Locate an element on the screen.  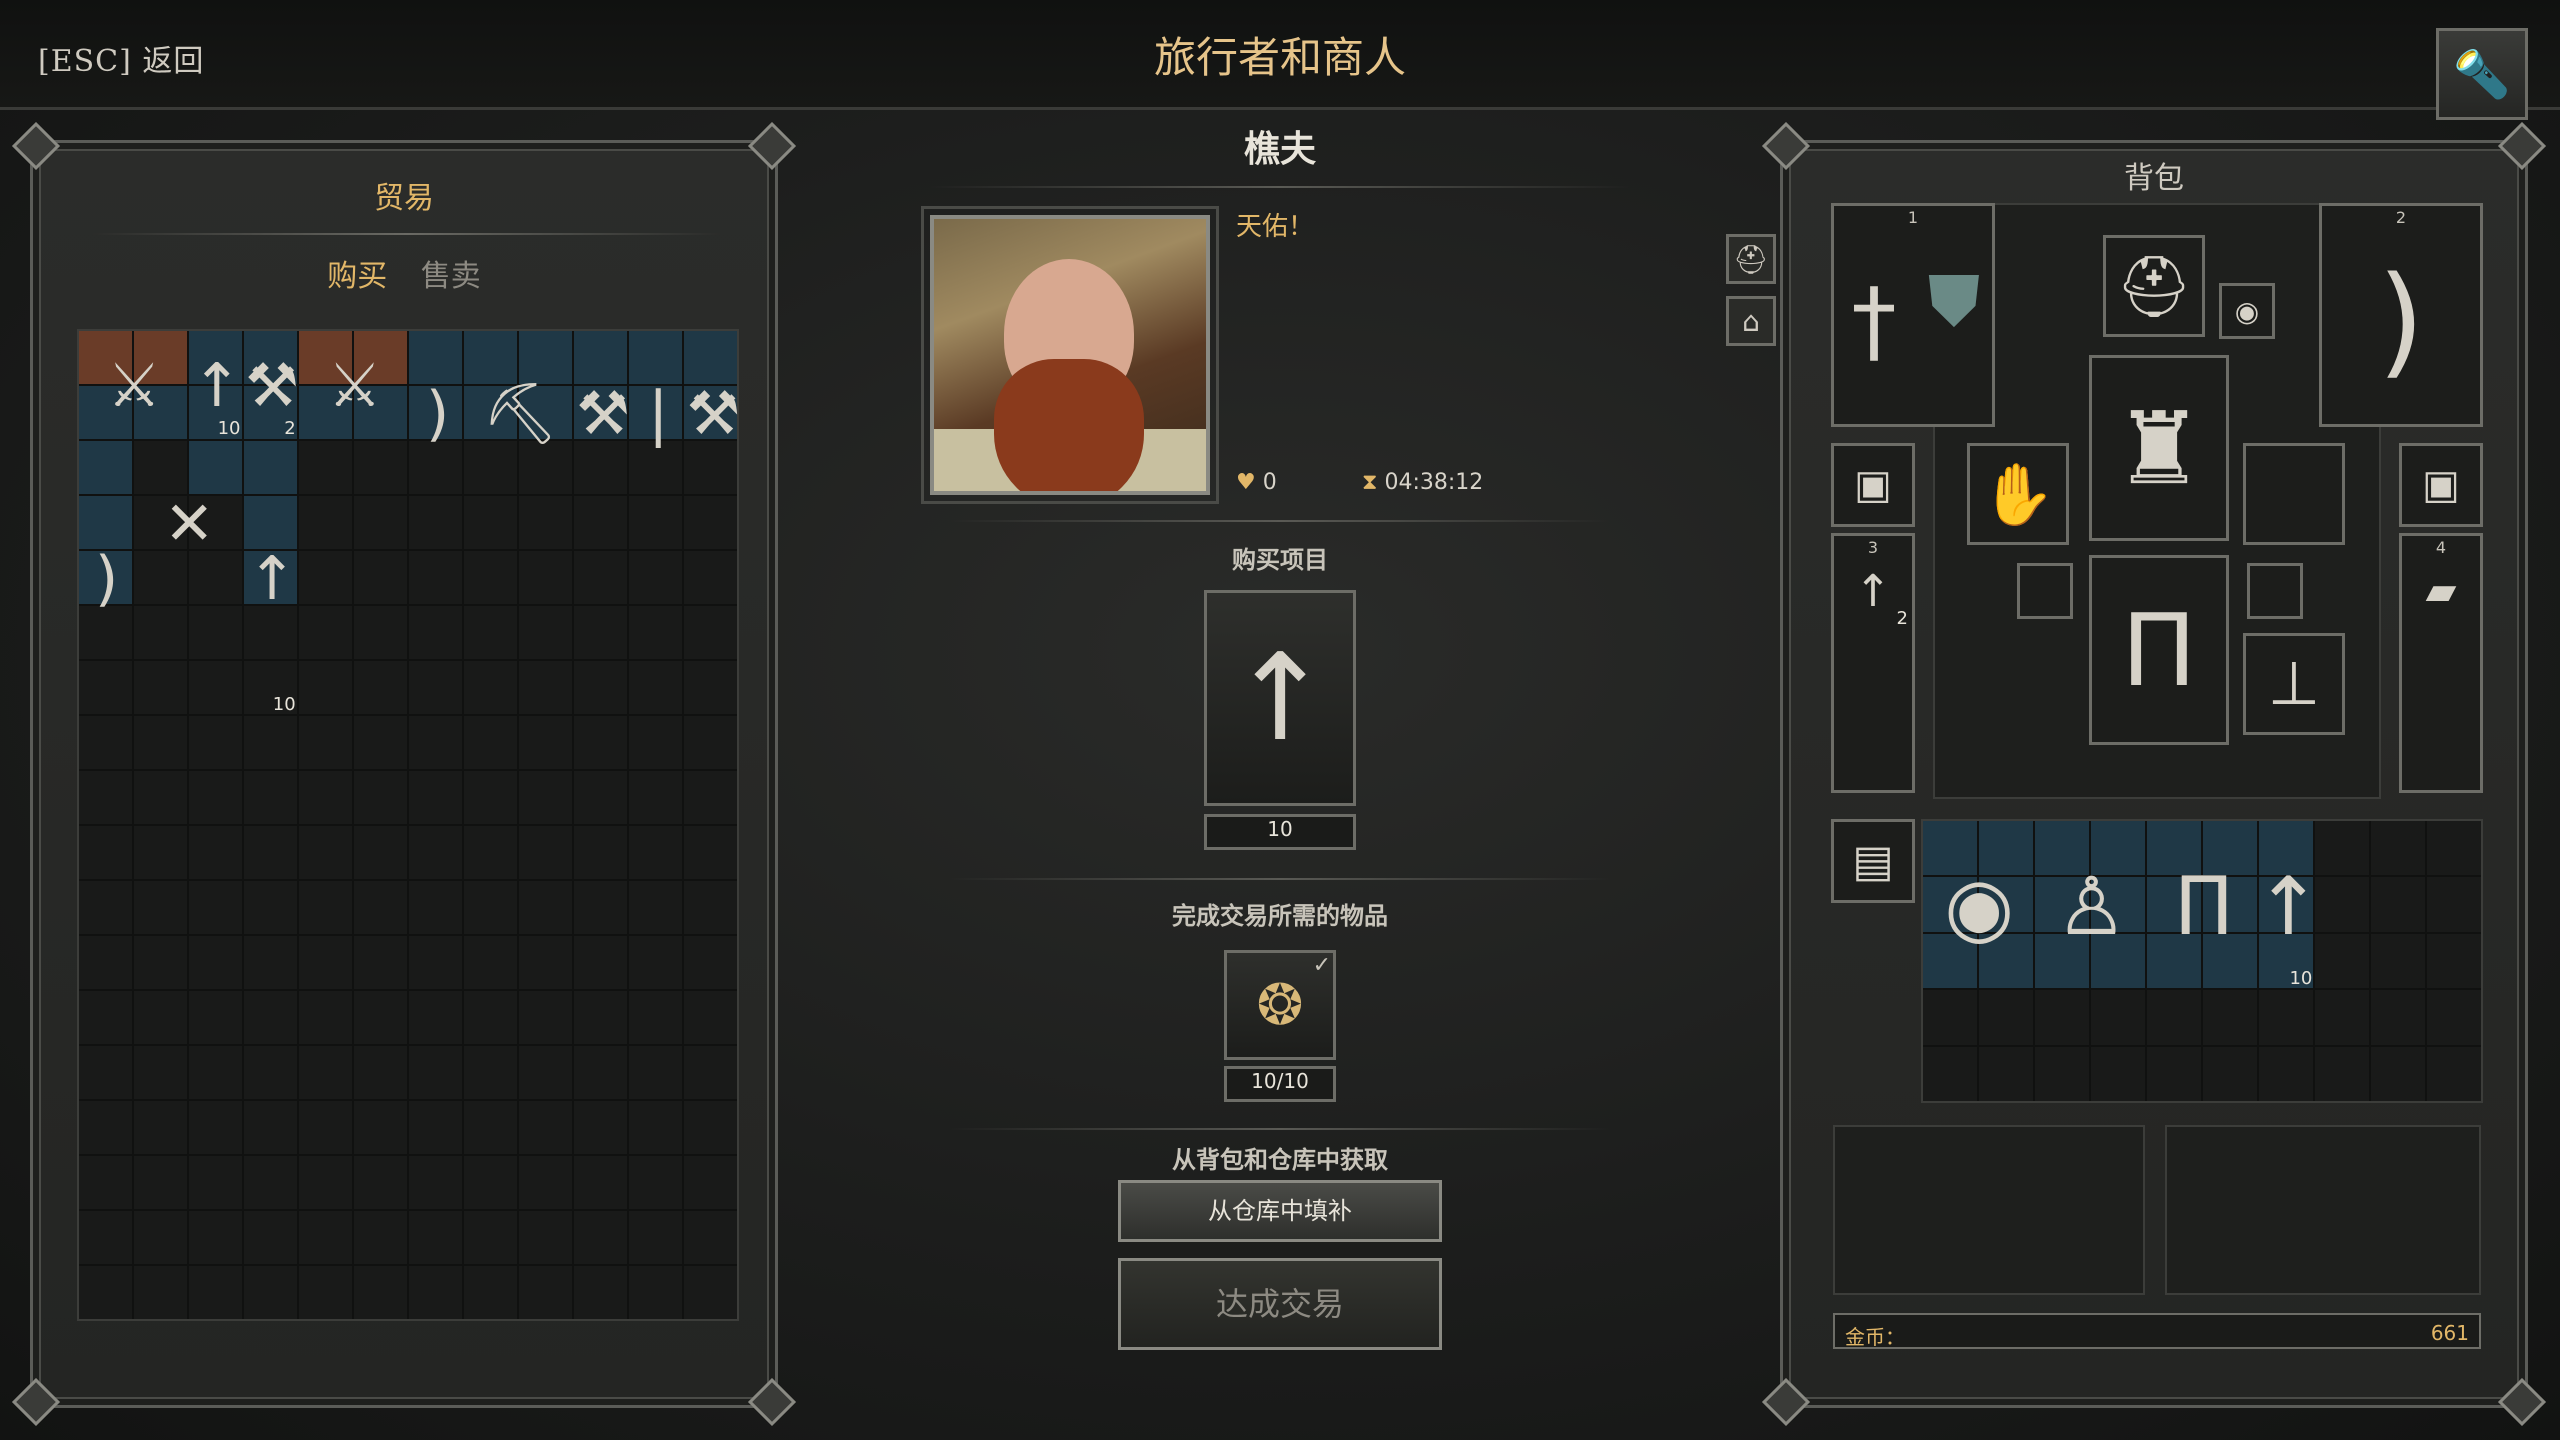
storage-tab: ⌂ is located at coordinates (1751, 321).